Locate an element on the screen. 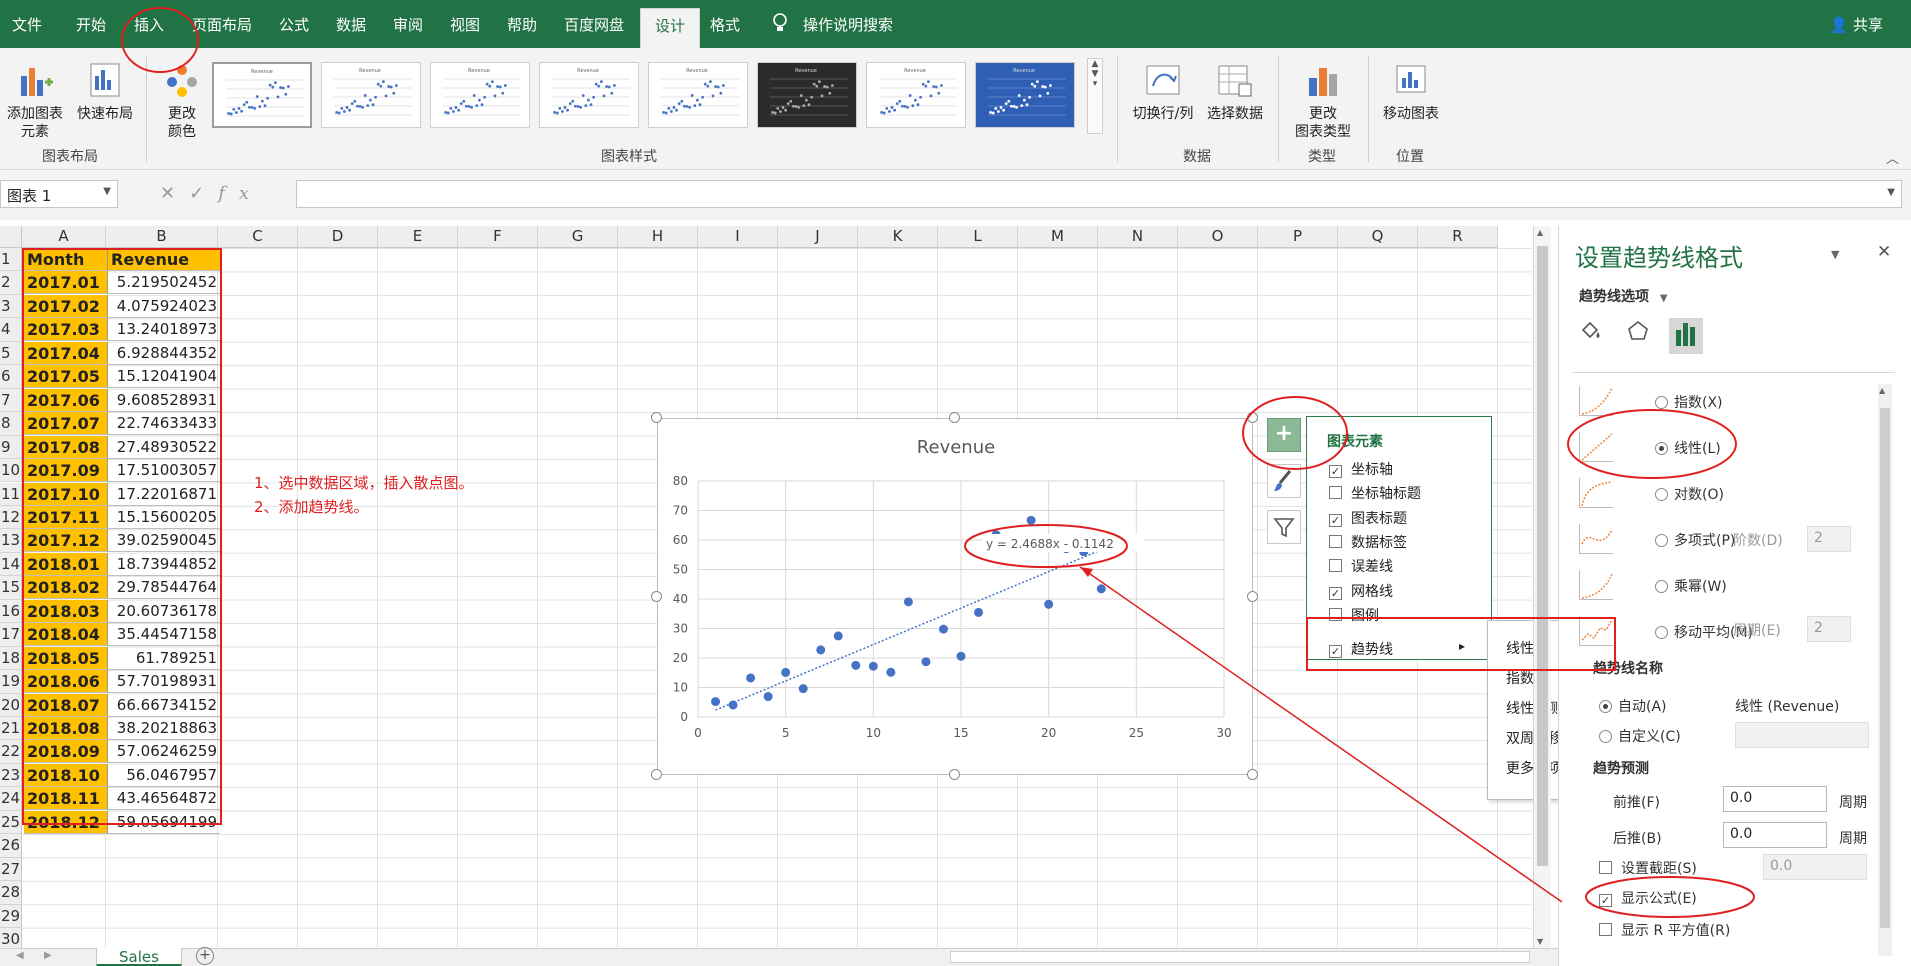  row-header: 17 is located at coordinates (11, 635).